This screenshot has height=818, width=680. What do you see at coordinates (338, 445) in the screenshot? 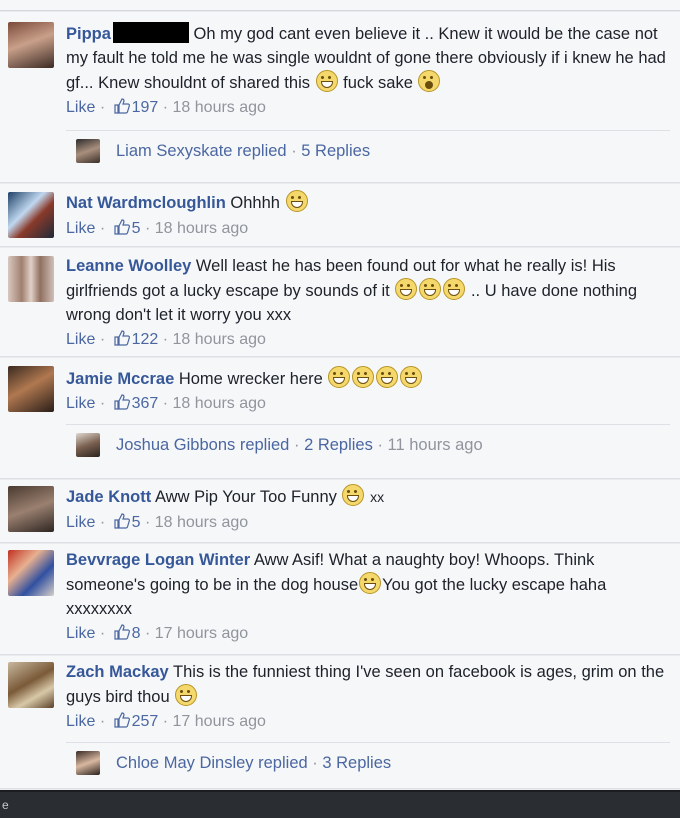
I see `reply-count: 2 Replies` at bounding box center [338, 445].